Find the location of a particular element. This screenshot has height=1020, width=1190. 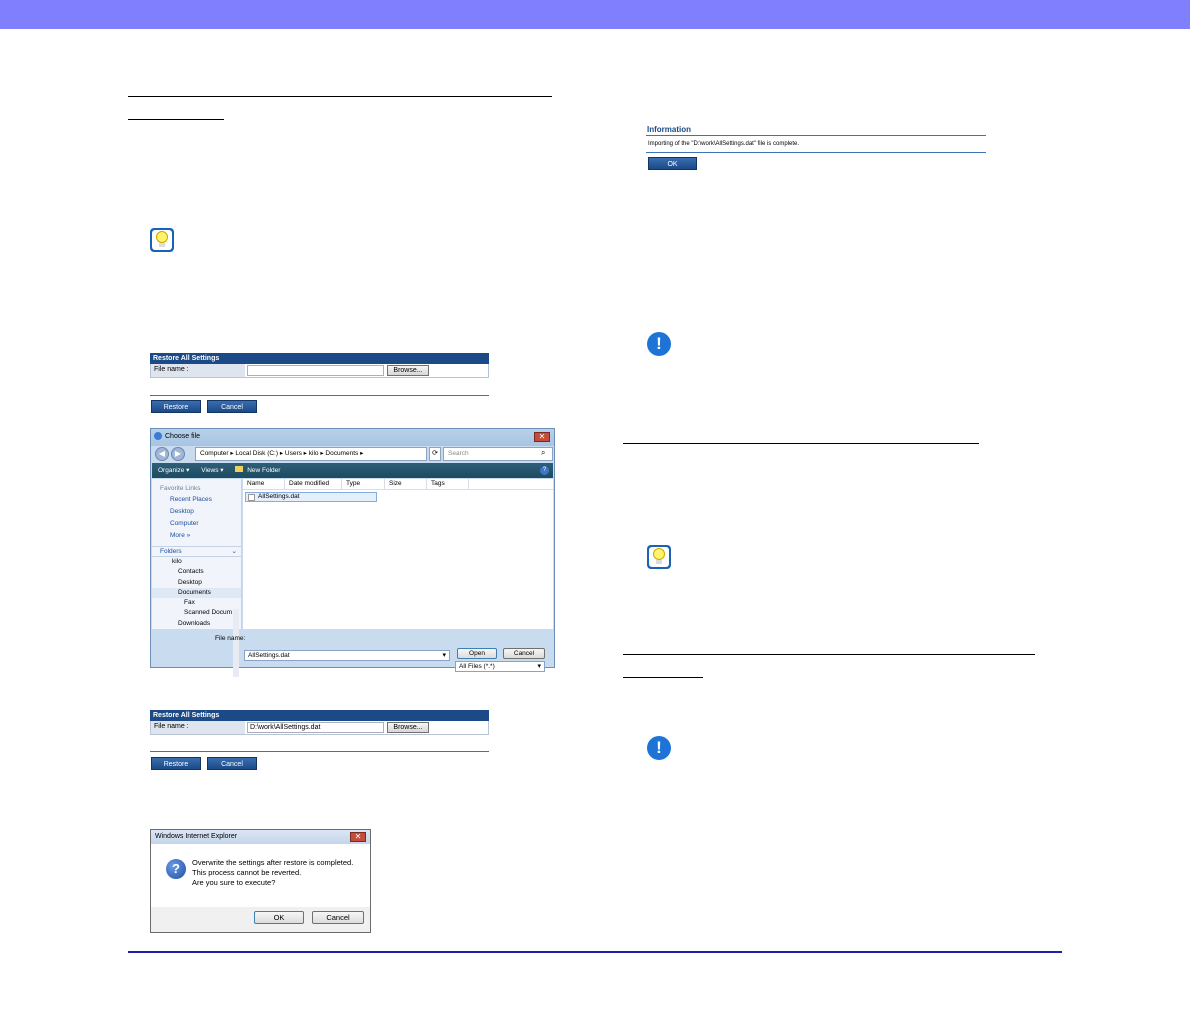

search-icon: ⌕ is located at coordinates (543, 453).